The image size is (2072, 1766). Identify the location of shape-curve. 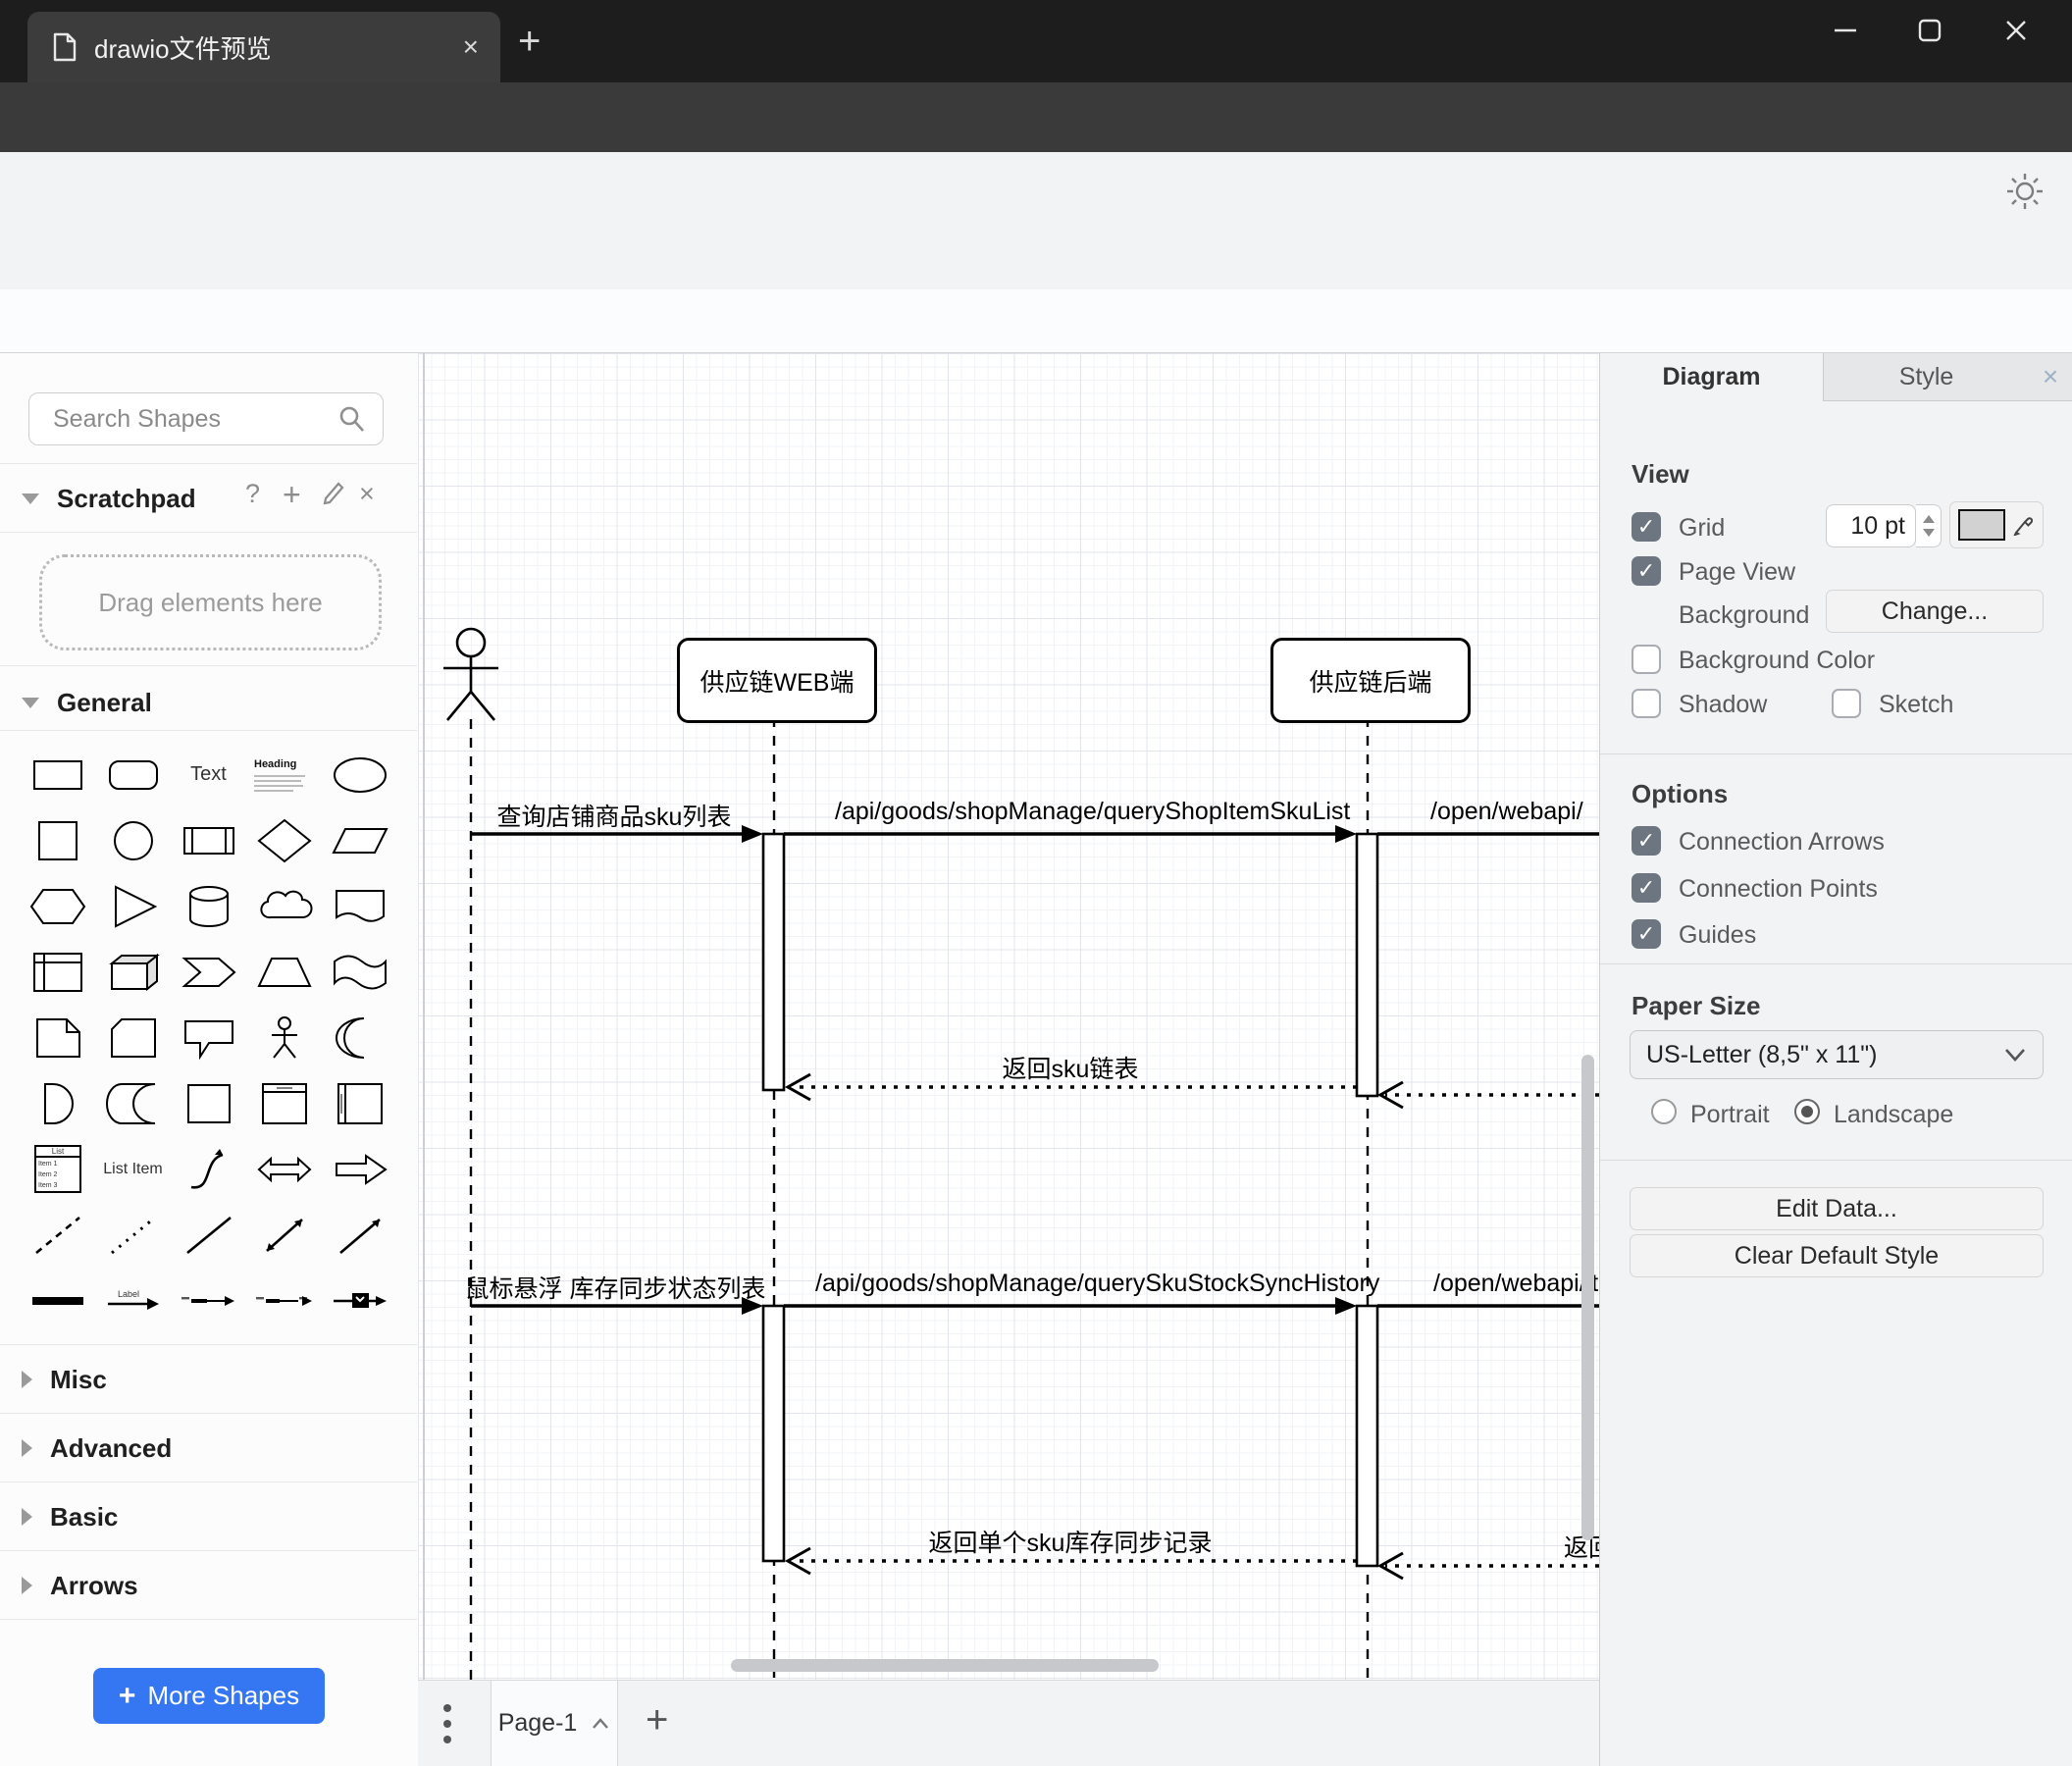
(208, 1169).